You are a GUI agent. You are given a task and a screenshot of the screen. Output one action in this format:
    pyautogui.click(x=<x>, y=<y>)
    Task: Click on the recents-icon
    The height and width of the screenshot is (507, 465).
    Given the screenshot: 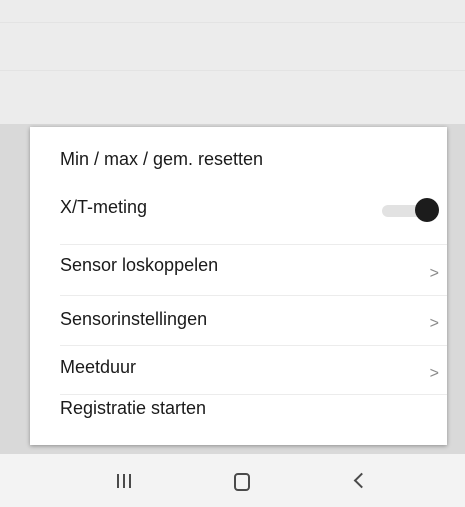 What is the action you would take?
    pyautogui.click(x=125, y=481)
    